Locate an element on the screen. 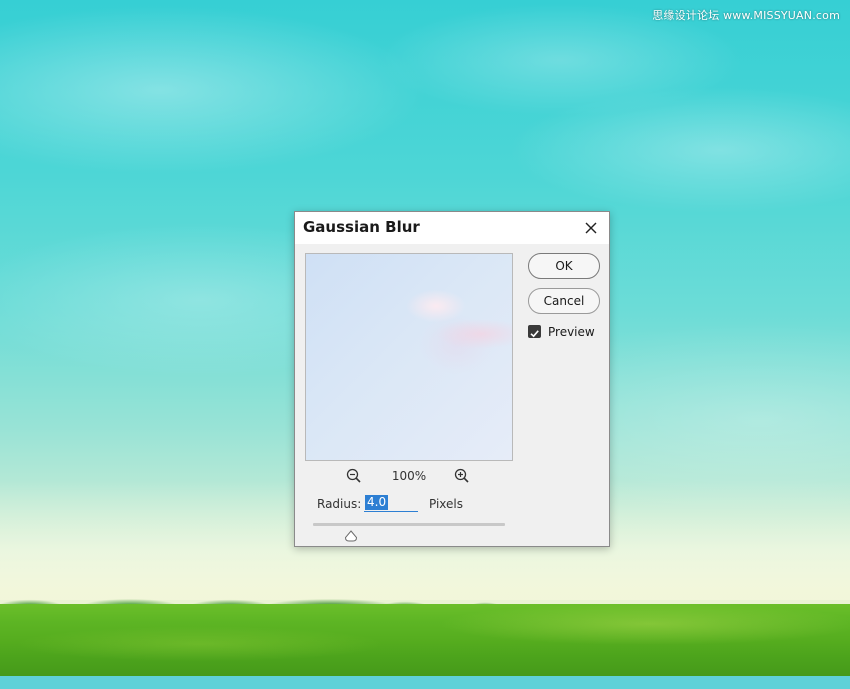  preview-label: Preview is located at coordinates (571, 332).